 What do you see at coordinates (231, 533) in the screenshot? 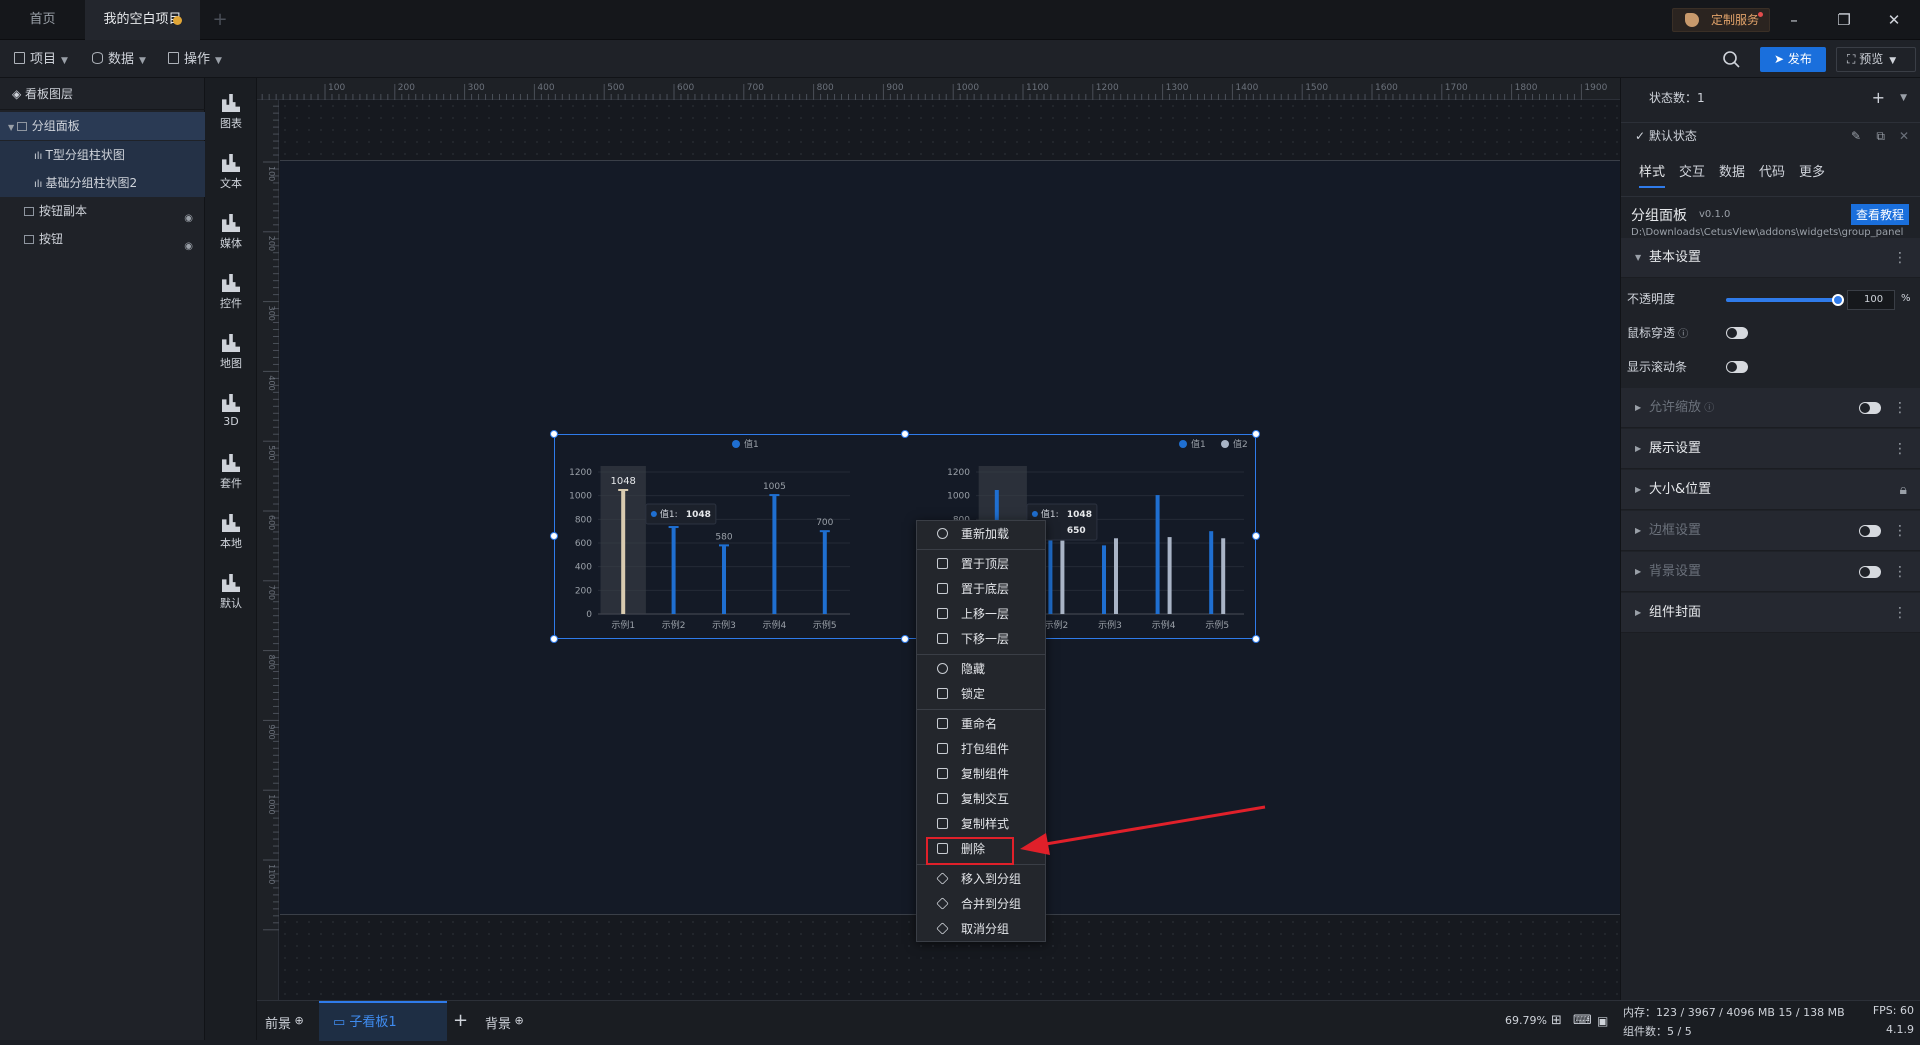
I see `widget-local: 本地` at bounding box center [231, 533].